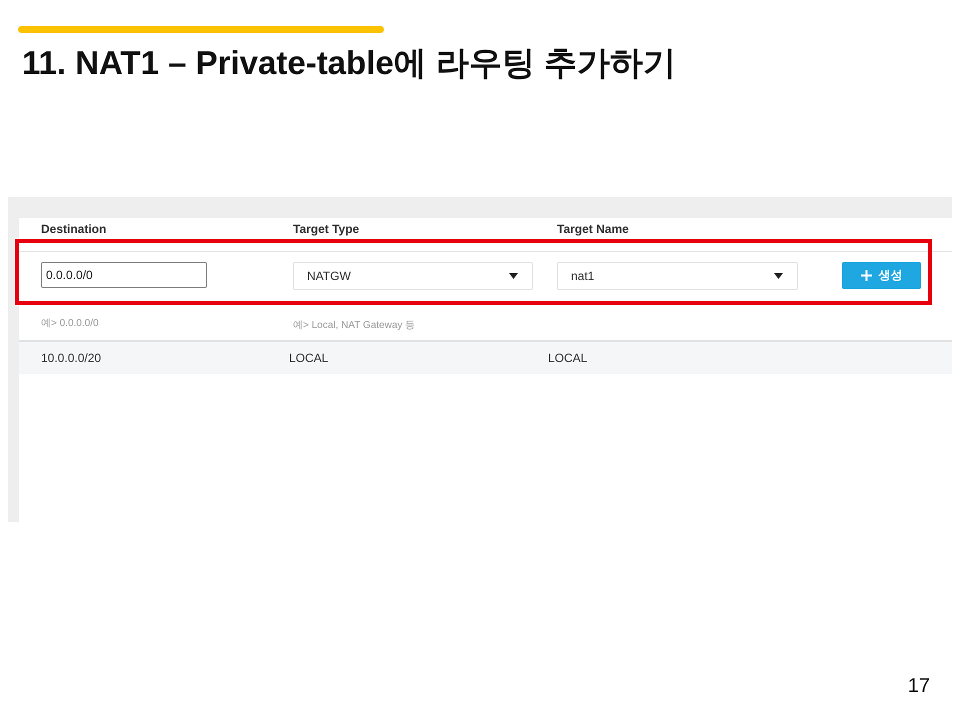 This screenshot has width=960, height=720. I want to click on target-type-select: NATGW, so click(413, 276).